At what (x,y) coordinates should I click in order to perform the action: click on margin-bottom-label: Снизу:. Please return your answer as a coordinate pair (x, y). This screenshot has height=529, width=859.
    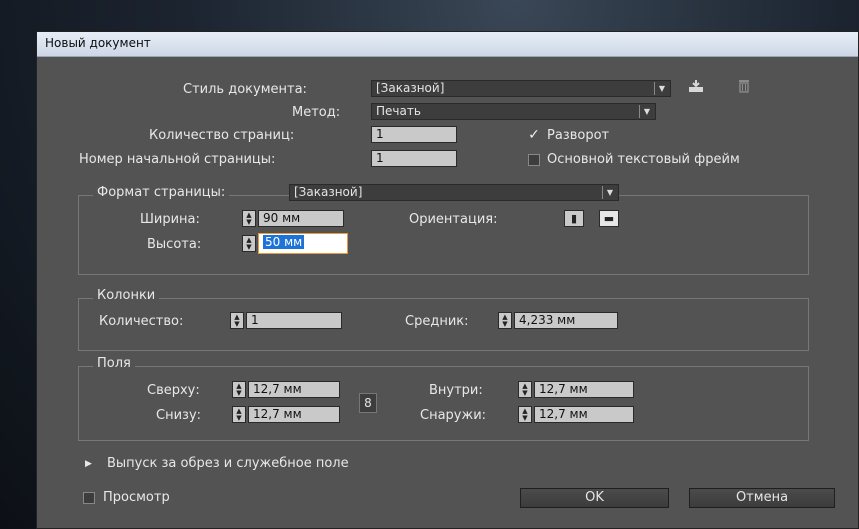
    Looking at the image, I should click on (179, 415).